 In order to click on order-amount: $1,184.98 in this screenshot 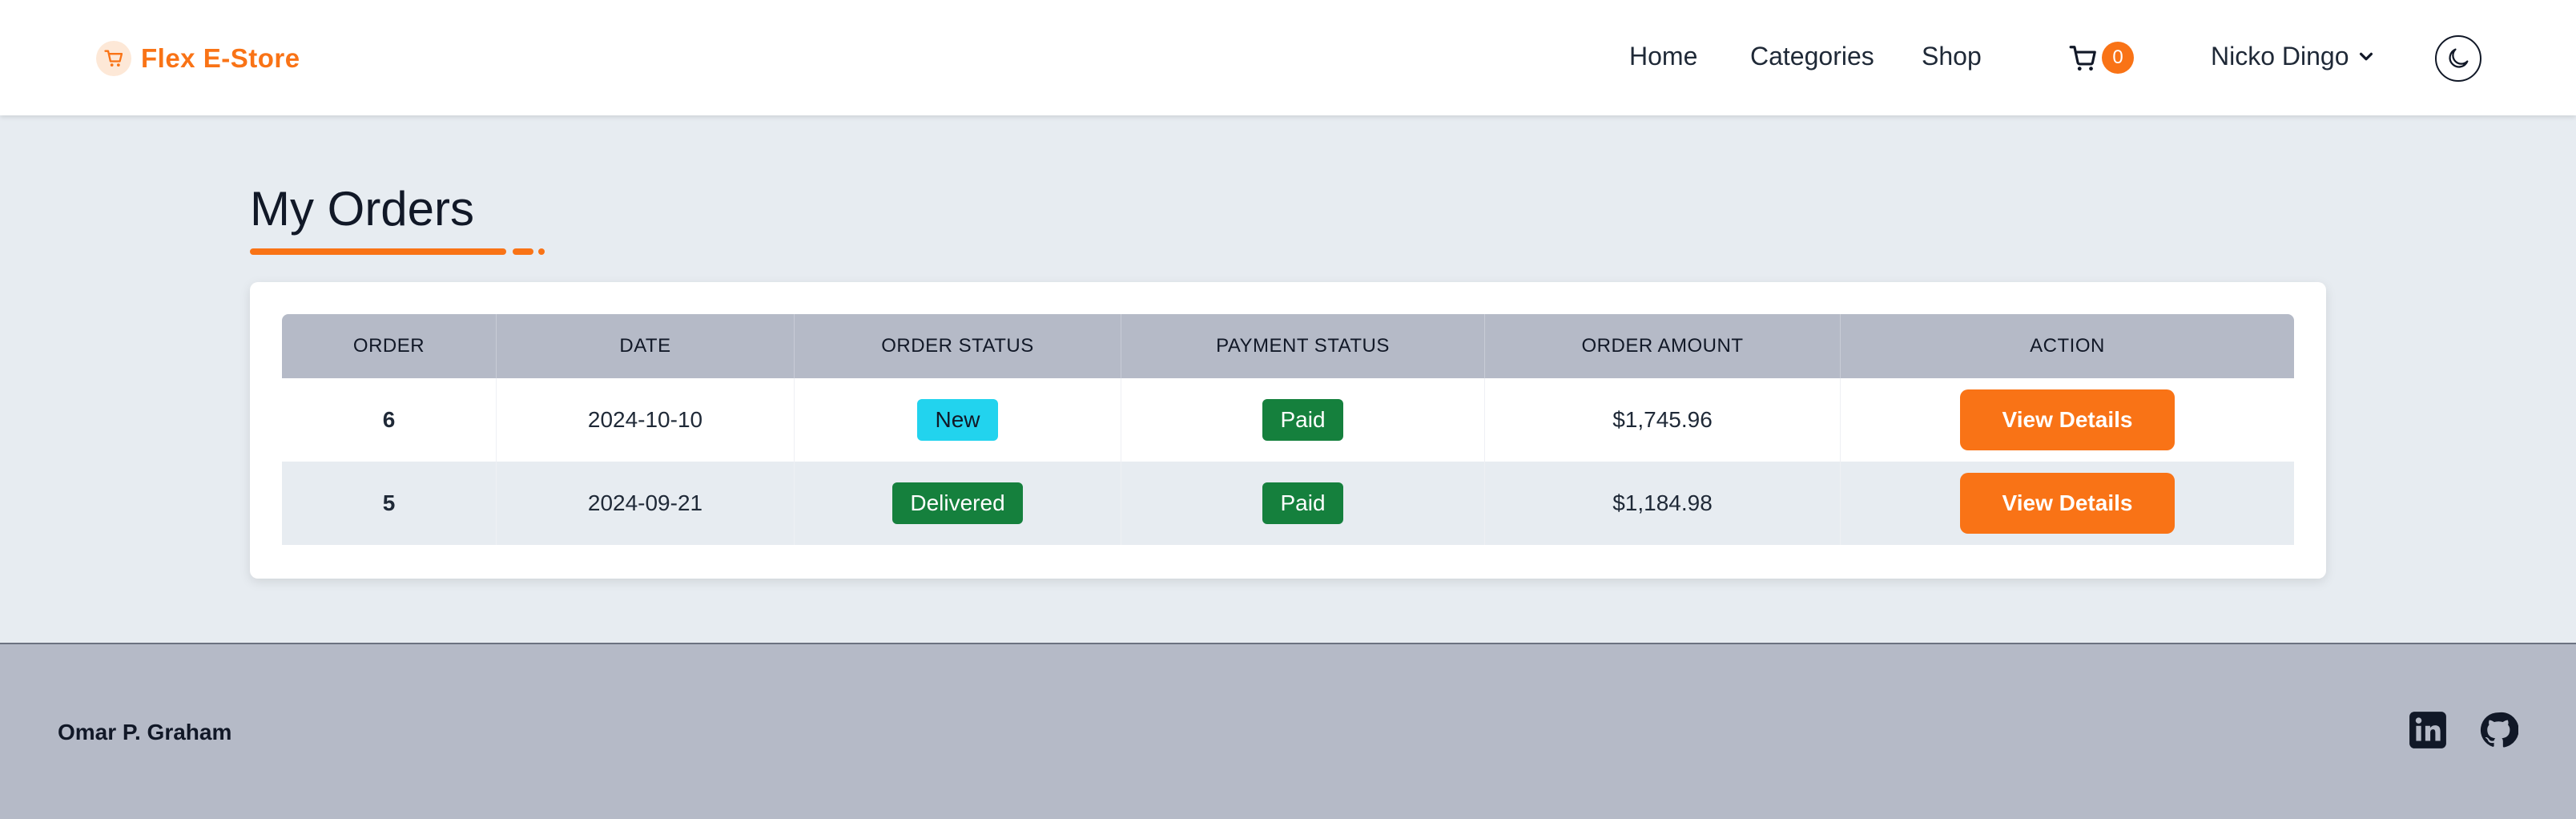, I will do `click(1663, 503)`.